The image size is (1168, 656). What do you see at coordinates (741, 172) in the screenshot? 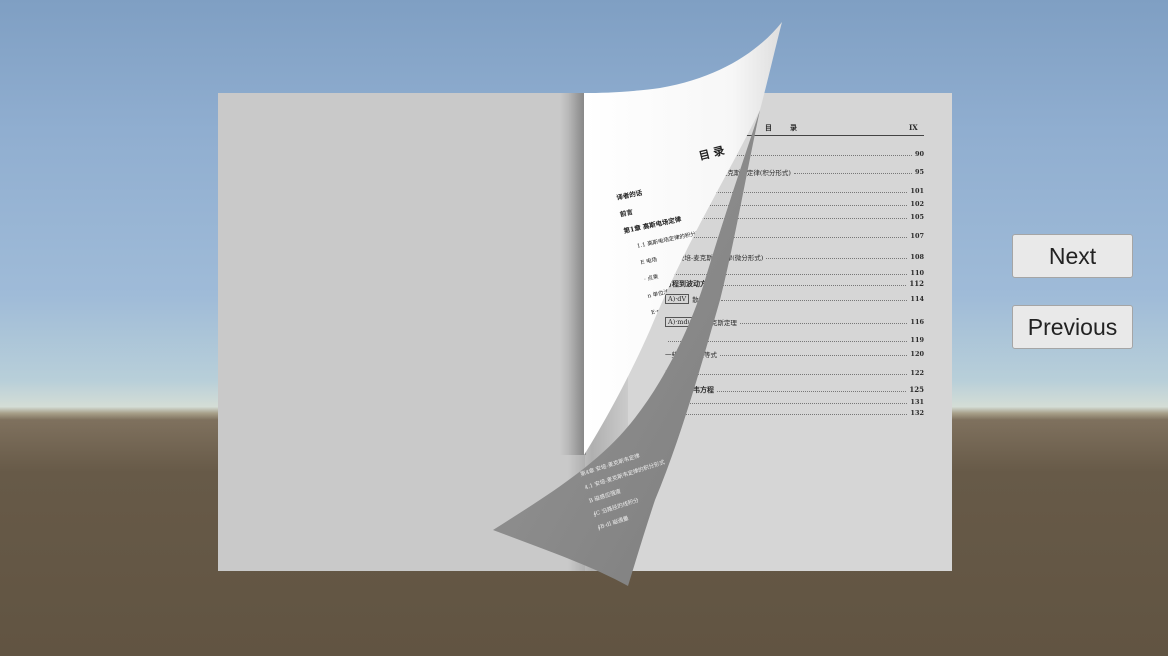
I see `toc-entry-title: 应用安培-麦克斯韦定律(积分形式)` at bounding box center [741, 172].